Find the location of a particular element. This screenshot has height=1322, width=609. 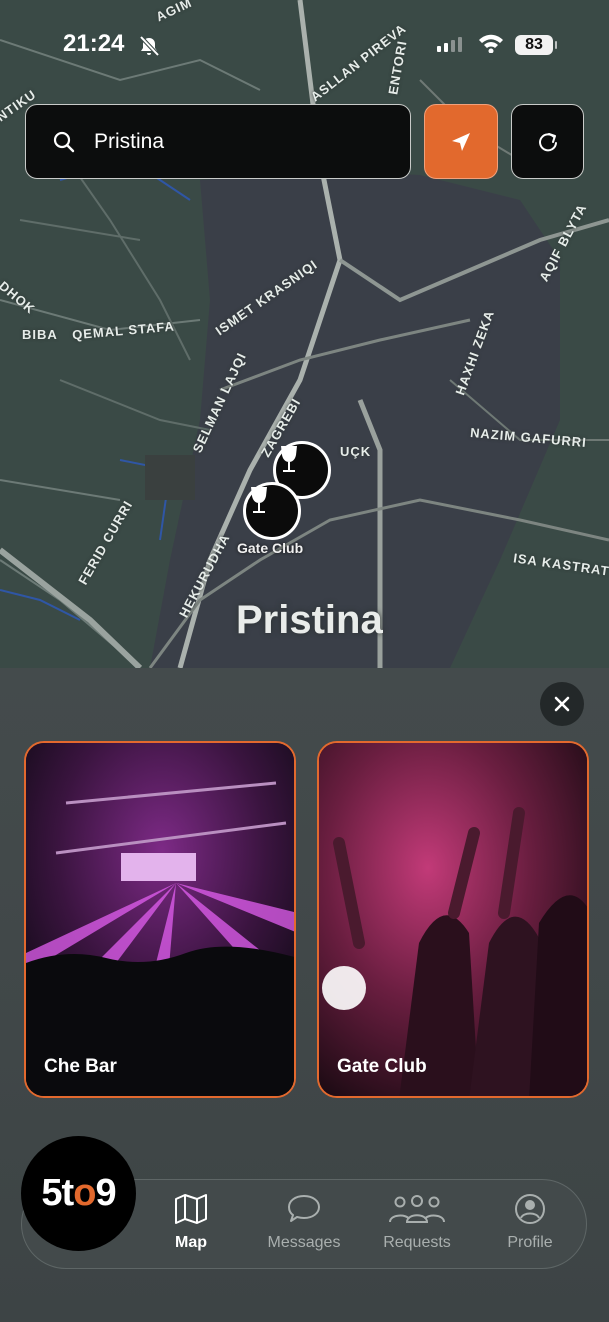

close-icon is located at coordinates (562, 704).